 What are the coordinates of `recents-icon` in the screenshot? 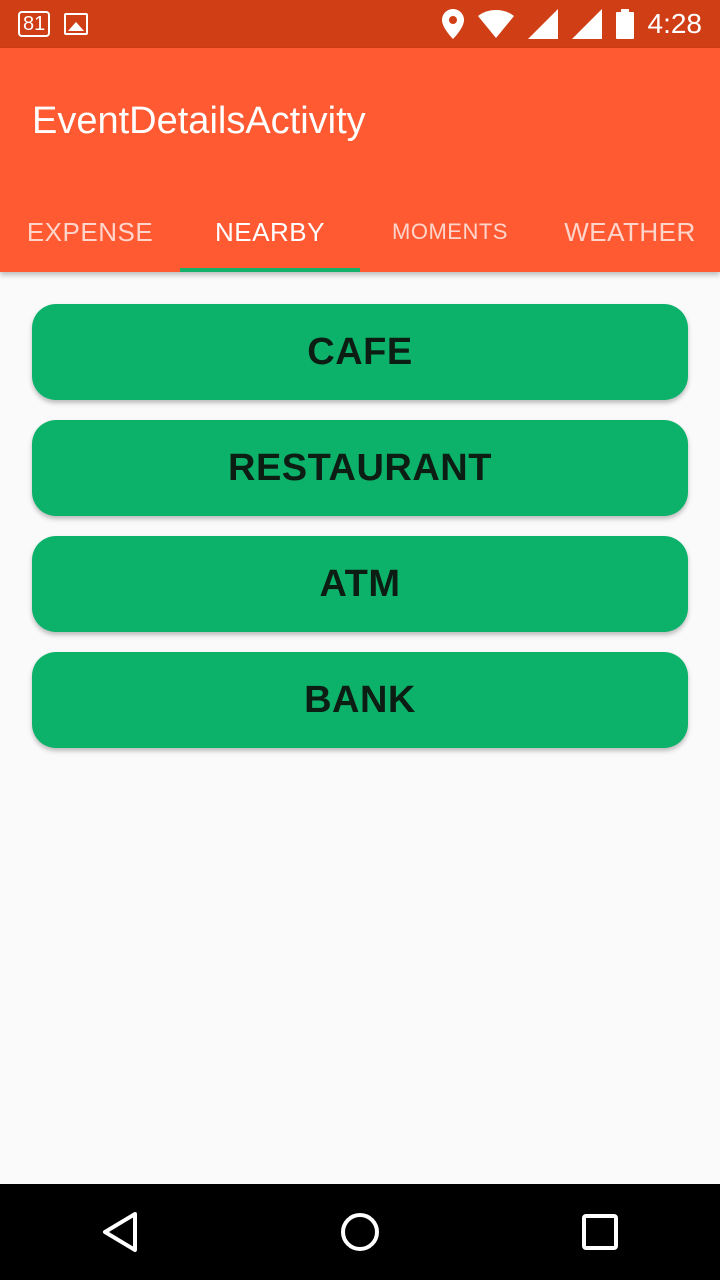 It's located at (600, 1232).